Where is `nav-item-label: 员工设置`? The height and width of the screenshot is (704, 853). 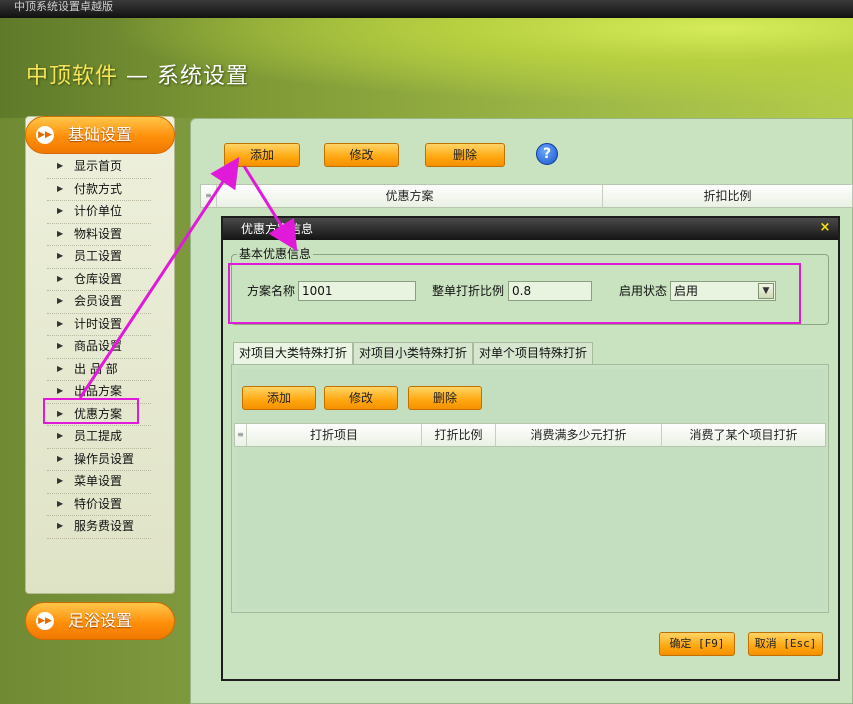
nav-item-label: 员工设置 is located at coordinates (98, 256).